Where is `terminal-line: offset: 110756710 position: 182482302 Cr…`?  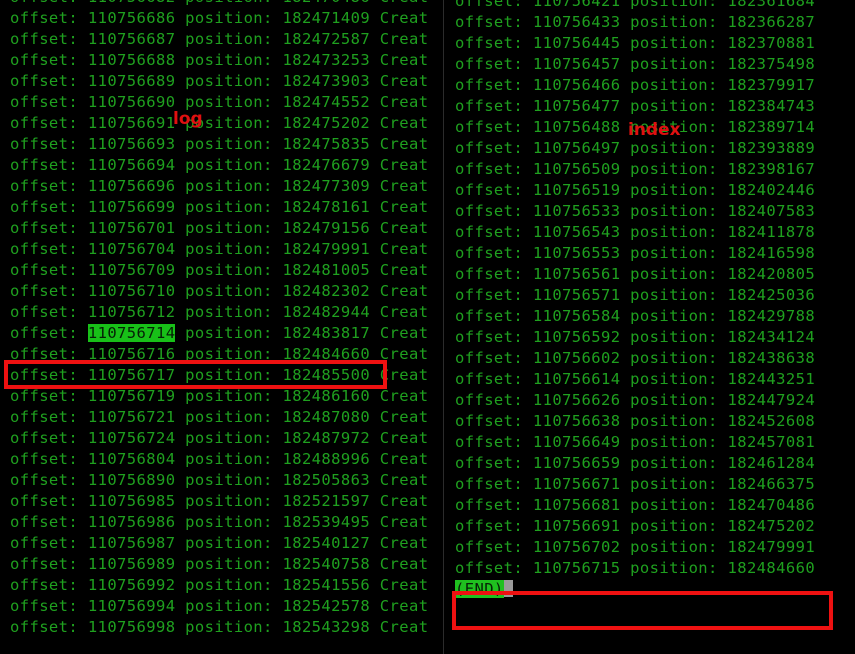 terminal-line: offset: 110756710 position: 182482302 Cr… is located at coordinates (219, 291).